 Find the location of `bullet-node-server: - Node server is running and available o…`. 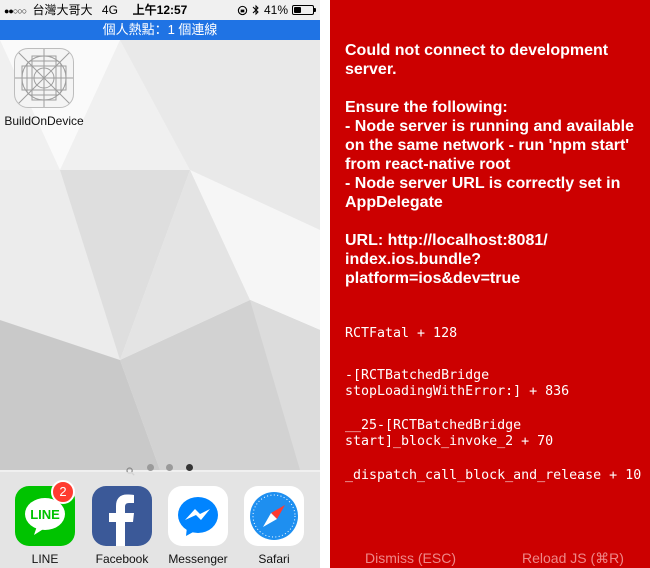

bullet-node-server: - Node server is running and available o… is located at coordinates (489, 145).